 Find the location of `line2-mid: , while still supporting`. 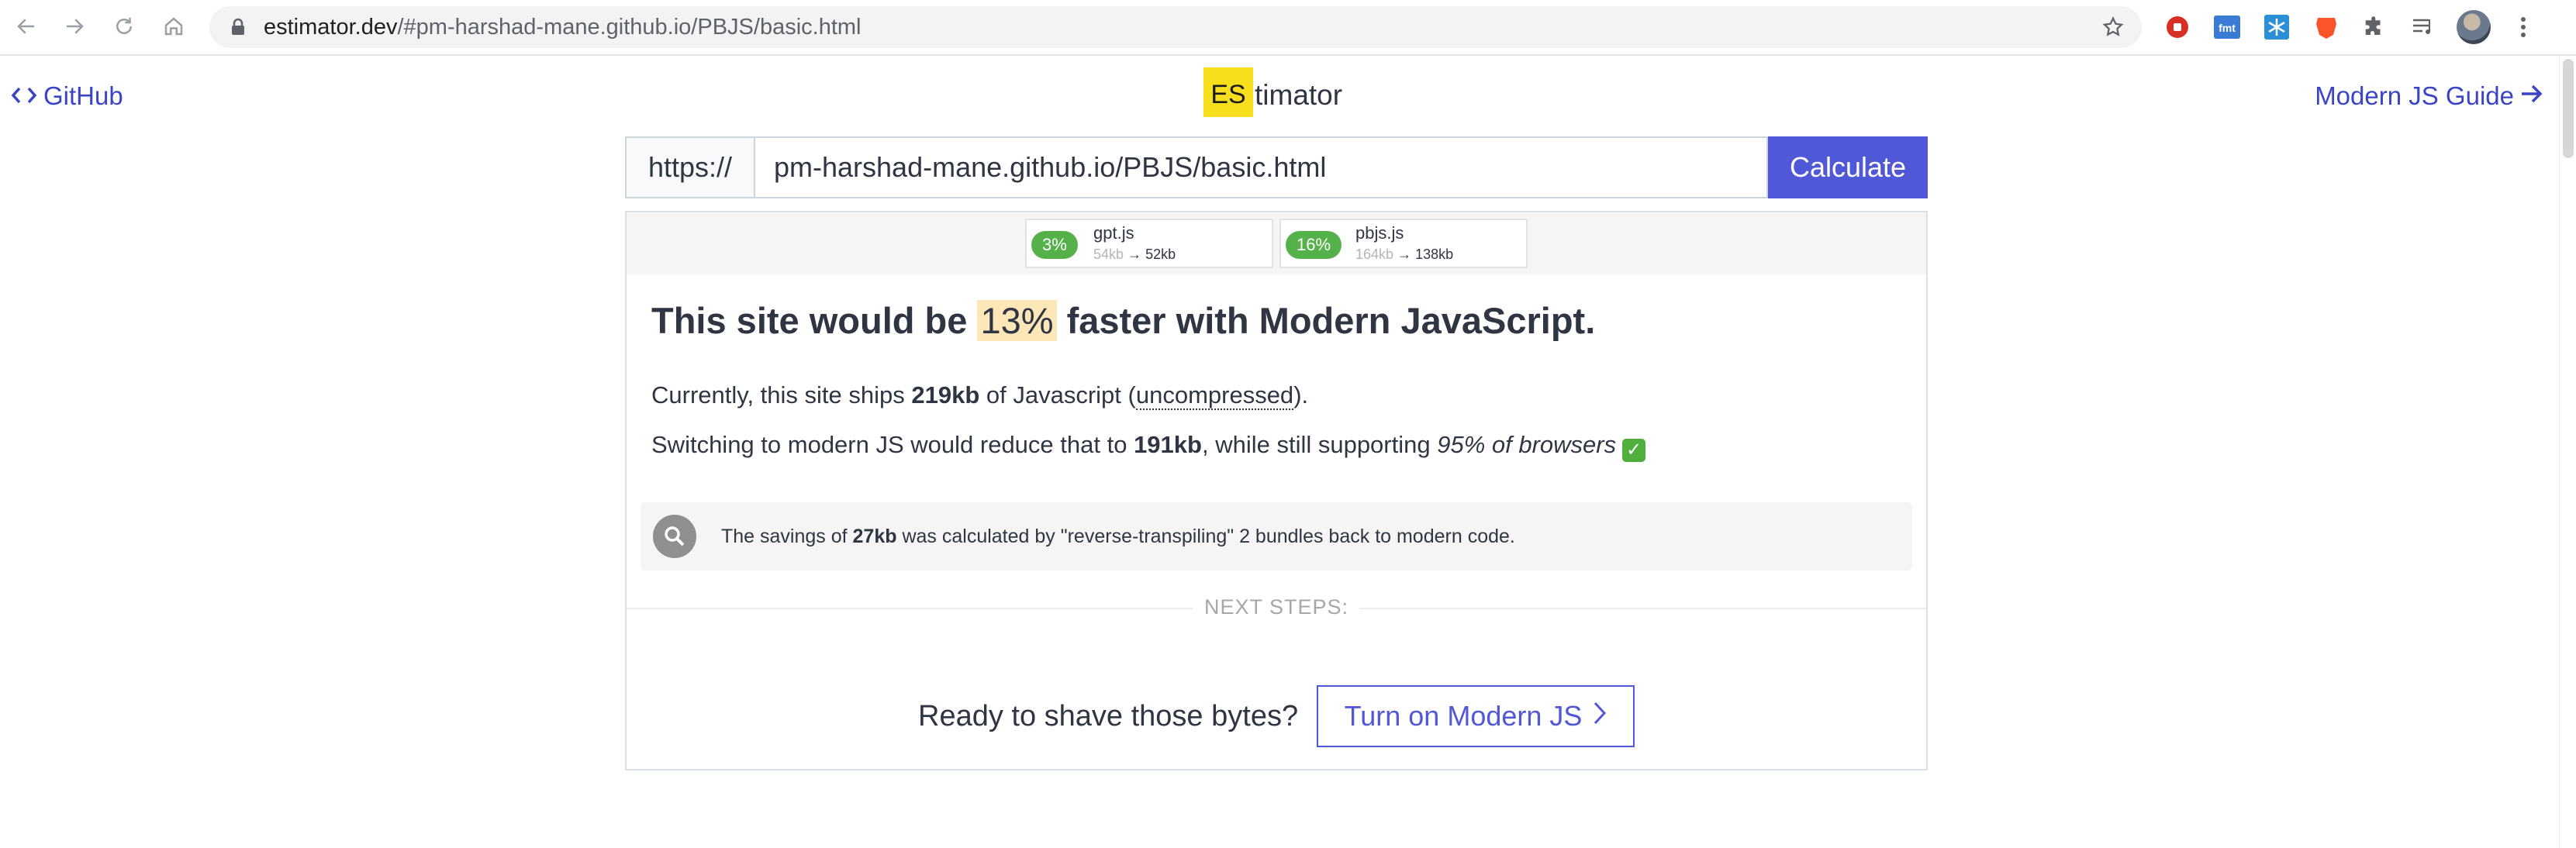

line2-mid: , while still supporting is located at coordinates (1320, 444).